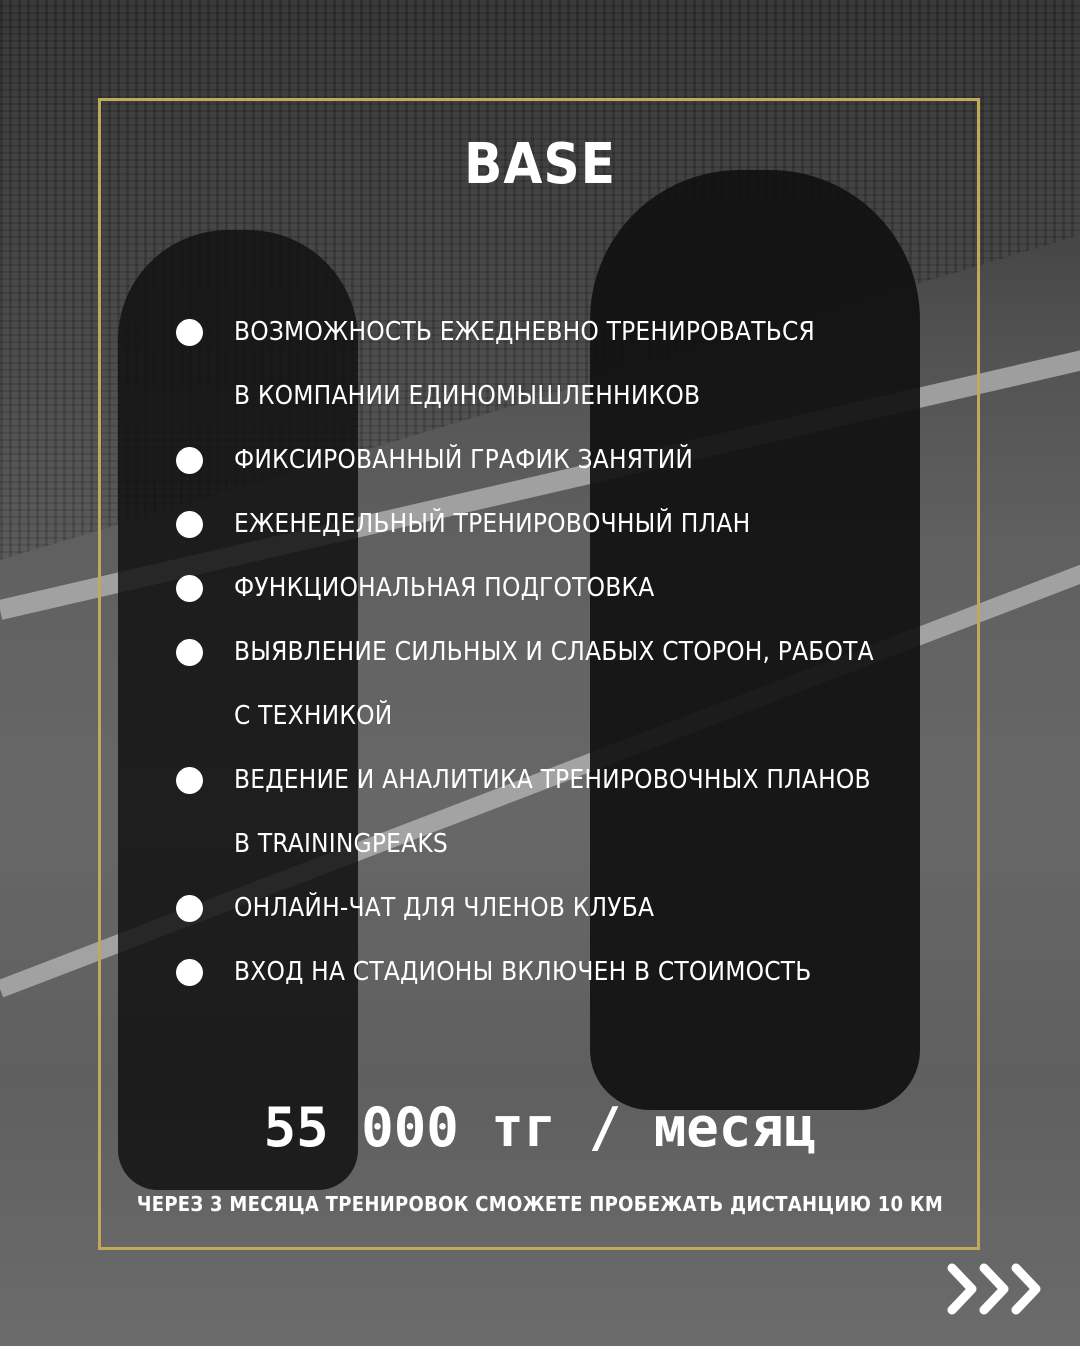  What do you see at coordinates (313, 716) in the screenshot?
I see `feature-text: С ТЕХНИКОЙ` at bounding box center [313, 716].